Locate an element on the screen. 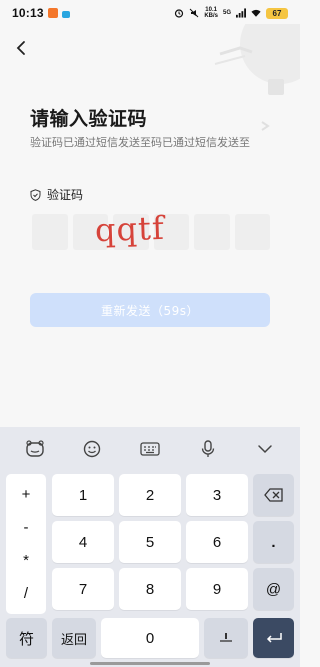 The width and height of the screenshot is (320, 667). key-2: 2 is located at coordinates (150, 495).